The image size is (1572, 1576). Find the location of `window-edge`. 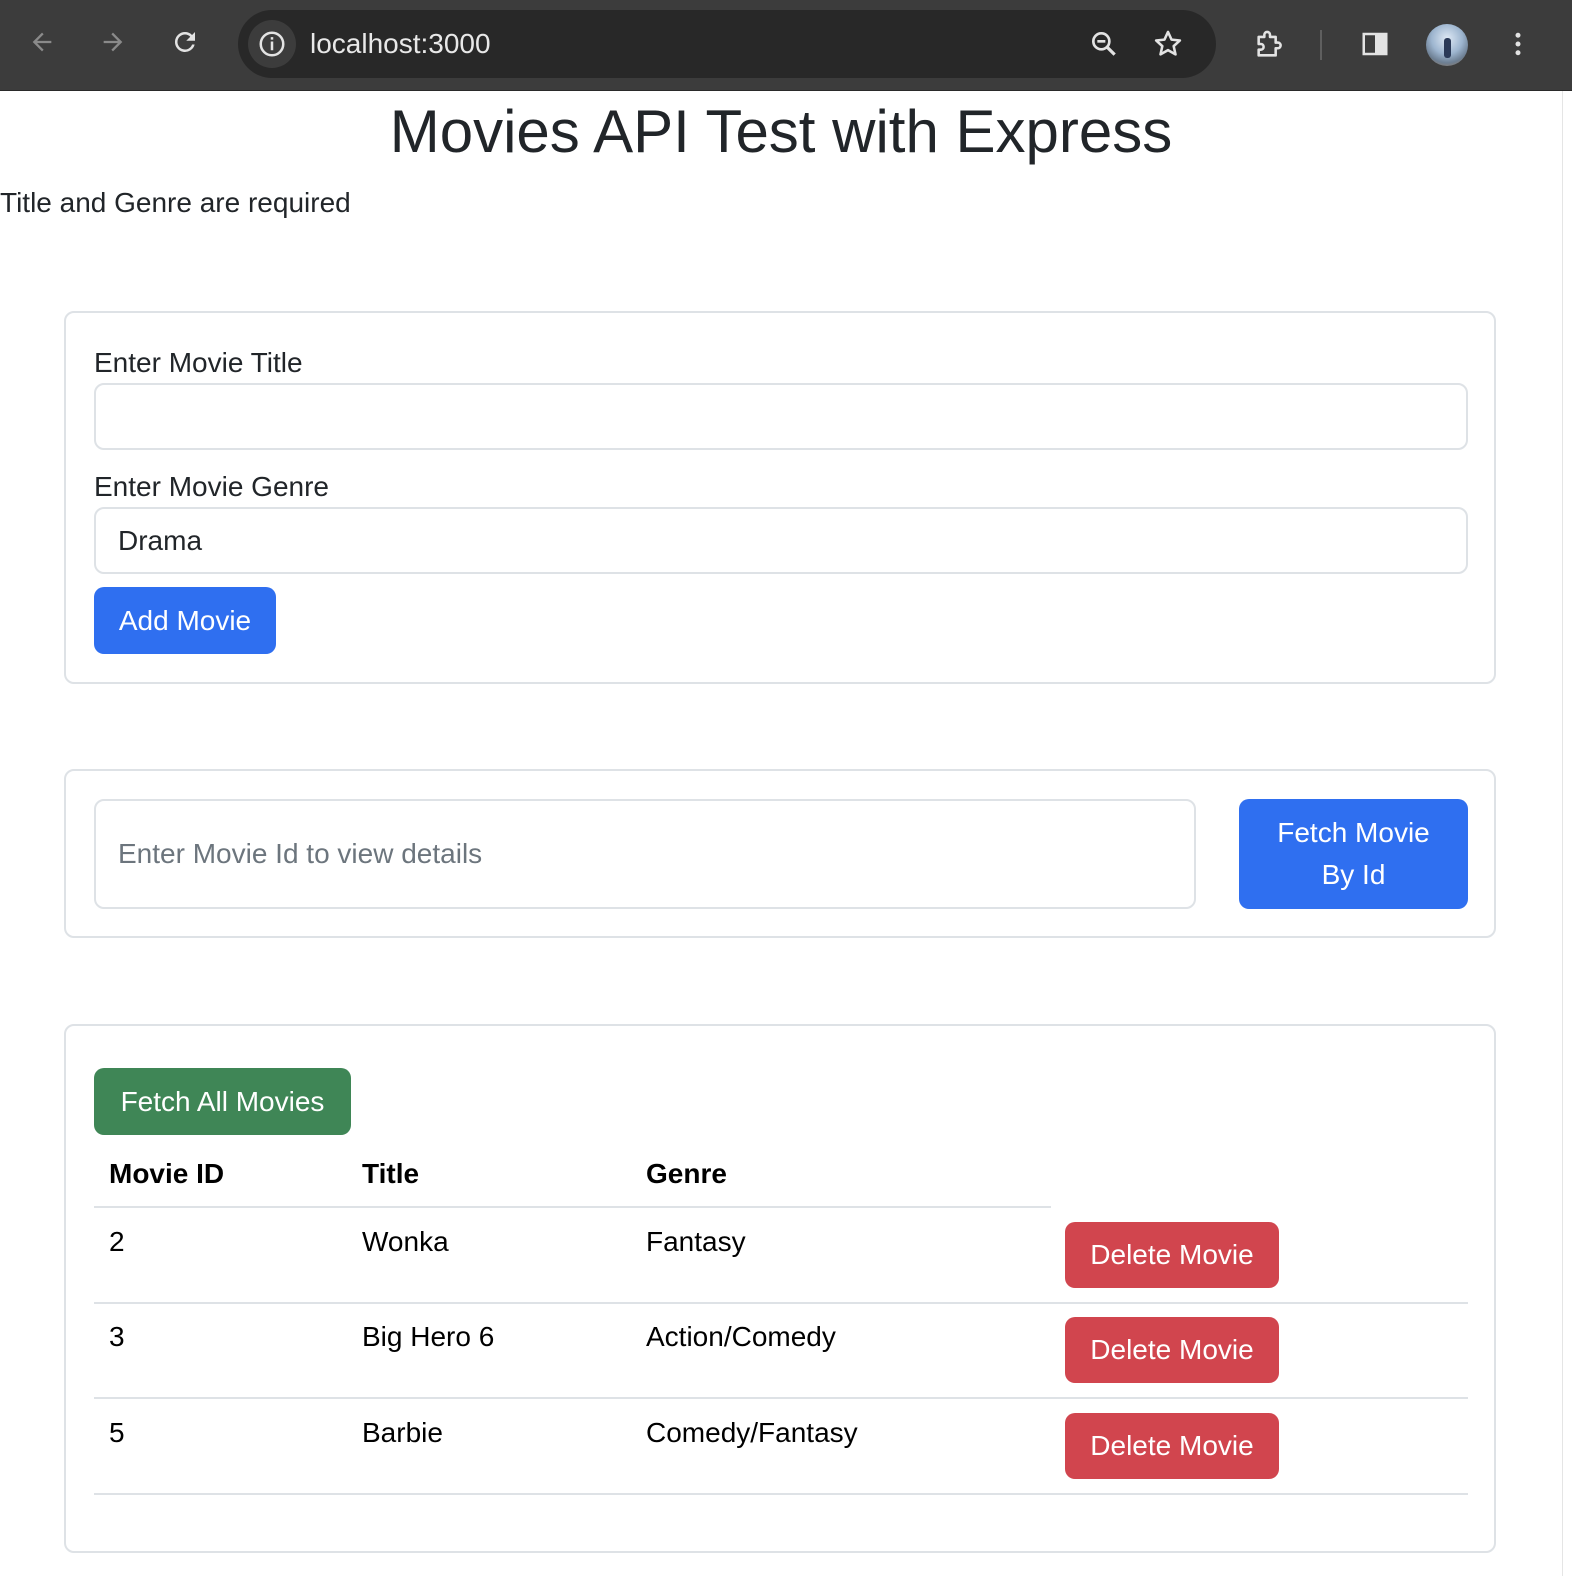

window-edge is located at coordinates (1567, 833).